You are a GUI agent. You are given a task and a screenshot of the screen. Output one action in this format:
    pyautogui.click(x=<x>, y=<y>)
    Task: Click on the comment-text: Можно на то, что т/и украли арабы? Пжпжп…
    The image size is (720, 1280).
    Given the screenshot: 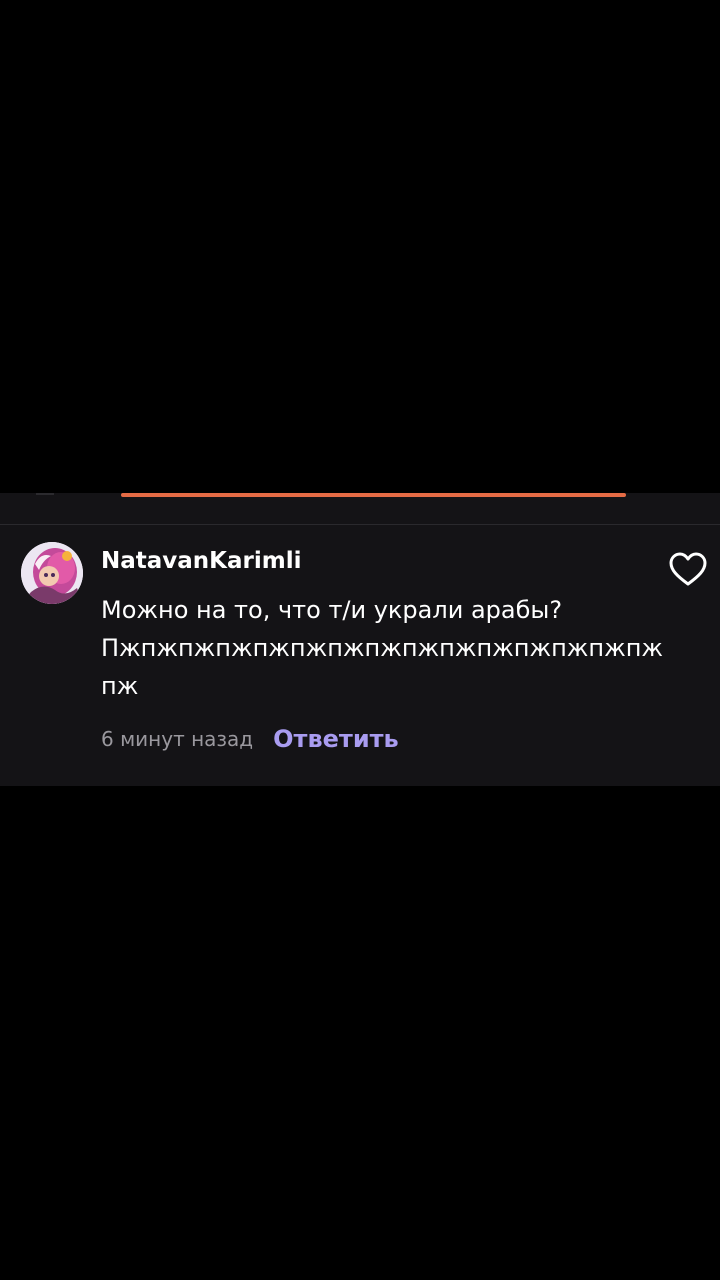 What is the action you would take?
    pyautogui.click(x=382, y=648)
    